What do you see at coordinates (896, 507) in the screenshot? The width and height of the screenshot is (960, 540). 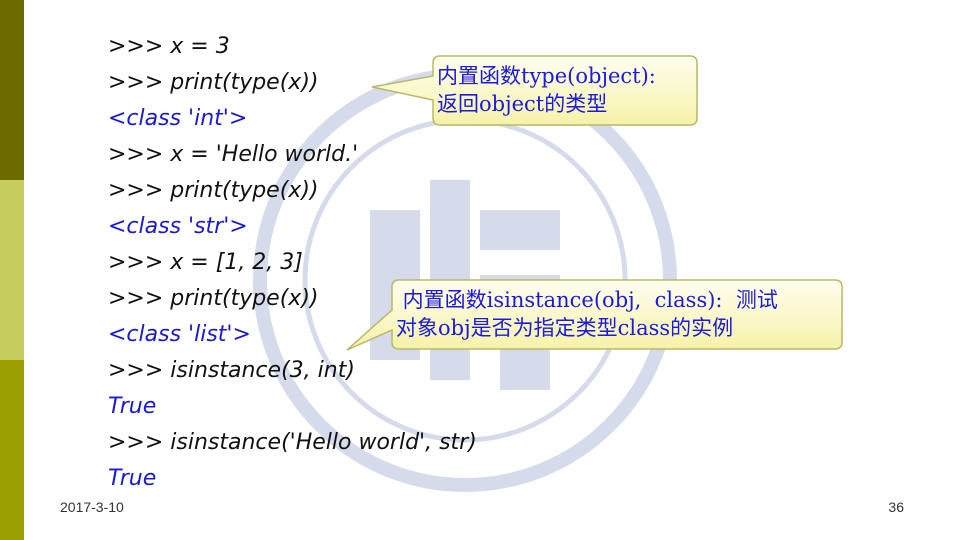 I see `page-number: 36` at bounding box center [896, 507].